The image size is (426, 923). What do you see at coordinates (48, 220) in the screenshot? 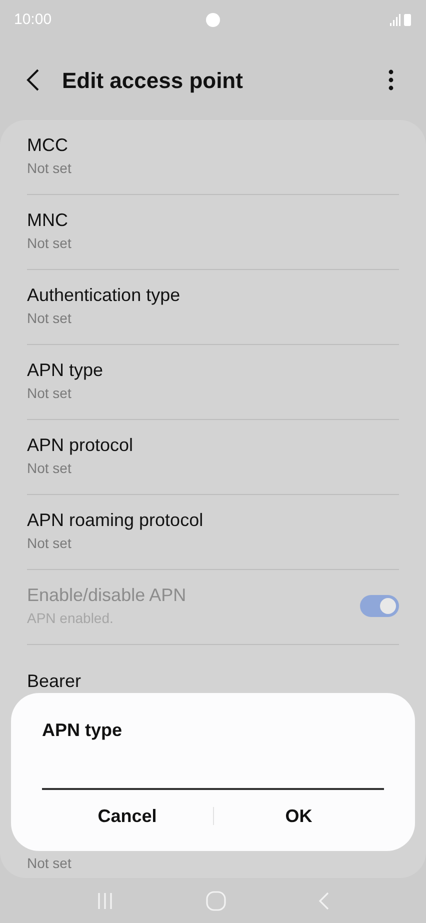
I see `setting-title: MNC` at bounding box center [48, 220].